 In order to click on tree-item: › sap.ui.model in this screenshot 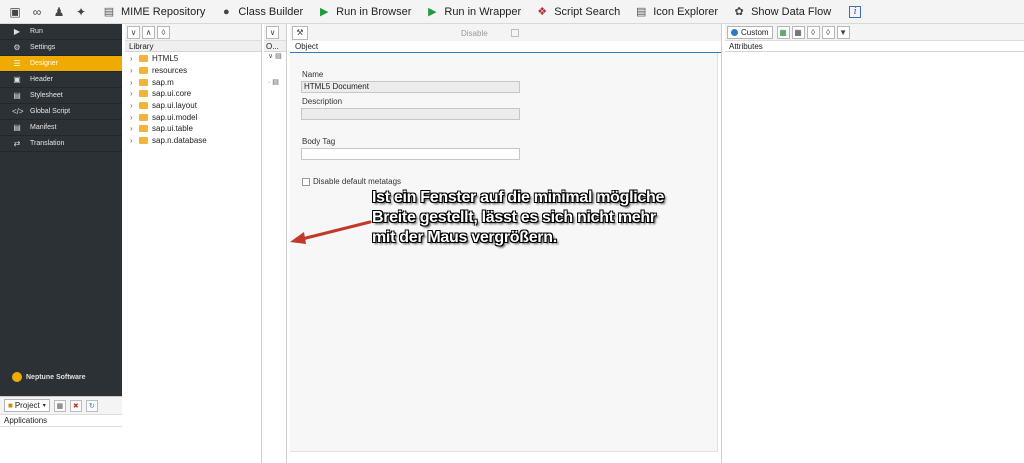, I will do `click(193, 117)`.